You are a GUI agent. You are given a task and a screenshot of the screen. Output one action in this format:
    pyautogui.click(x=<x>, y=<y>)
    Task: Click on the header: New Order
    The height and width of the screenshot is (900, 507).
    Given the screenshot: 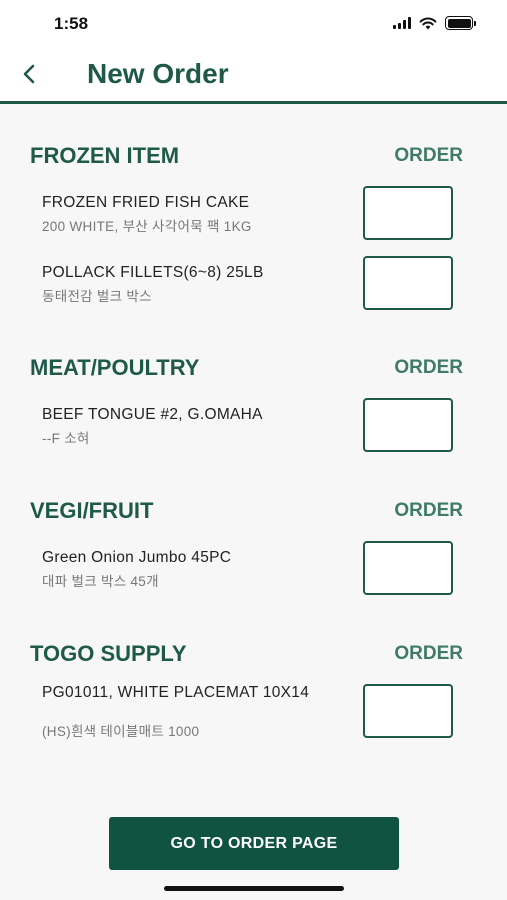 What is the action you would take?
    pyautogui.click(x=253, y=77)
    